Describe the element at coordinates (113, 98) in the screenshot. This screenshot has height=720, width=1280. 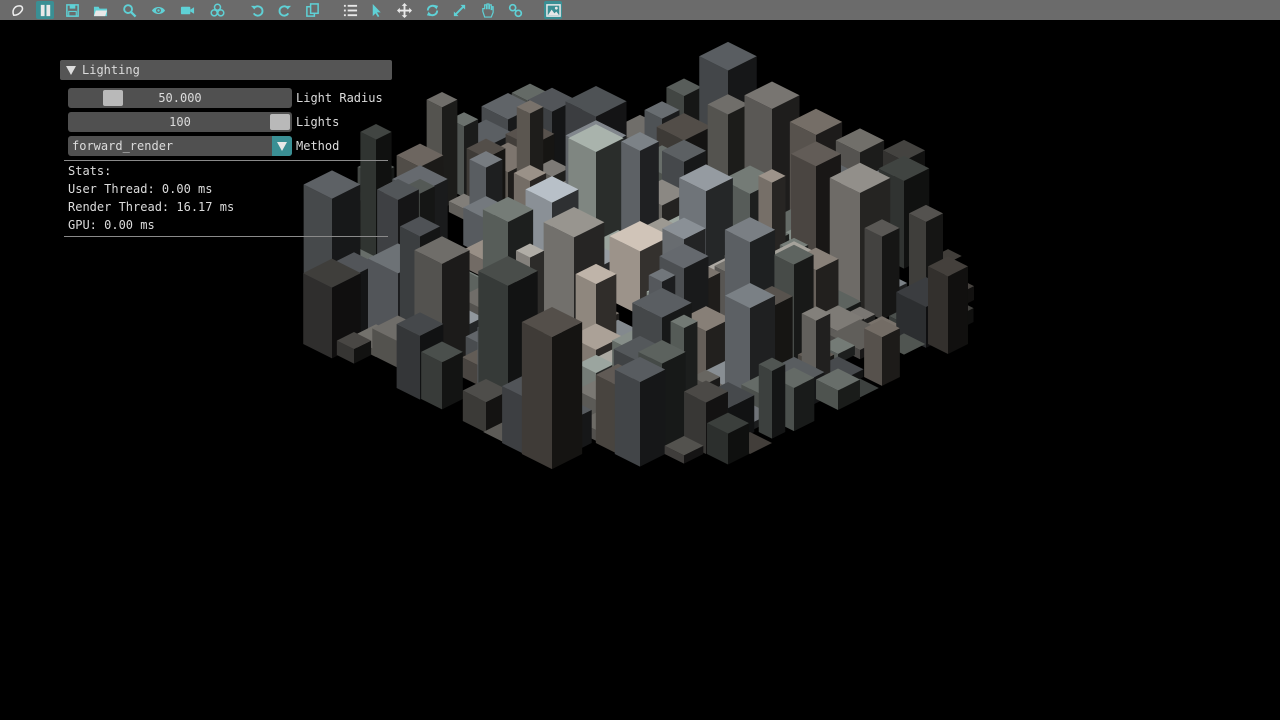
I see `light-radius-slider-grab` at that location.